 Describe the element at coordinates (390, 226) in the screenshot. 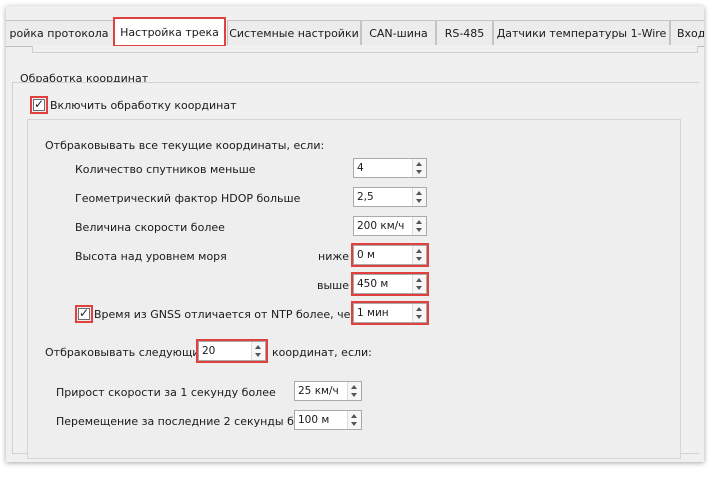

I see `speed-spinbox: 200 км/ч` at that location.